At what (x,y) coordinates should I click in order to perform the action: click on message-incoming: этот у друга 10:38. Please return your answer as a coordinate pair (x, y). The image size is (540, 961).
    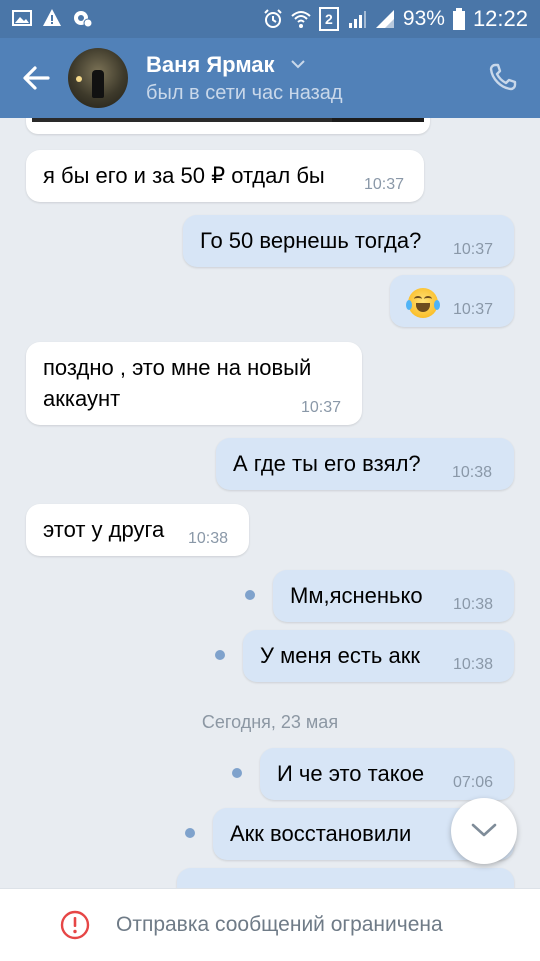
    Looking at the image, I should click on (137, 530).